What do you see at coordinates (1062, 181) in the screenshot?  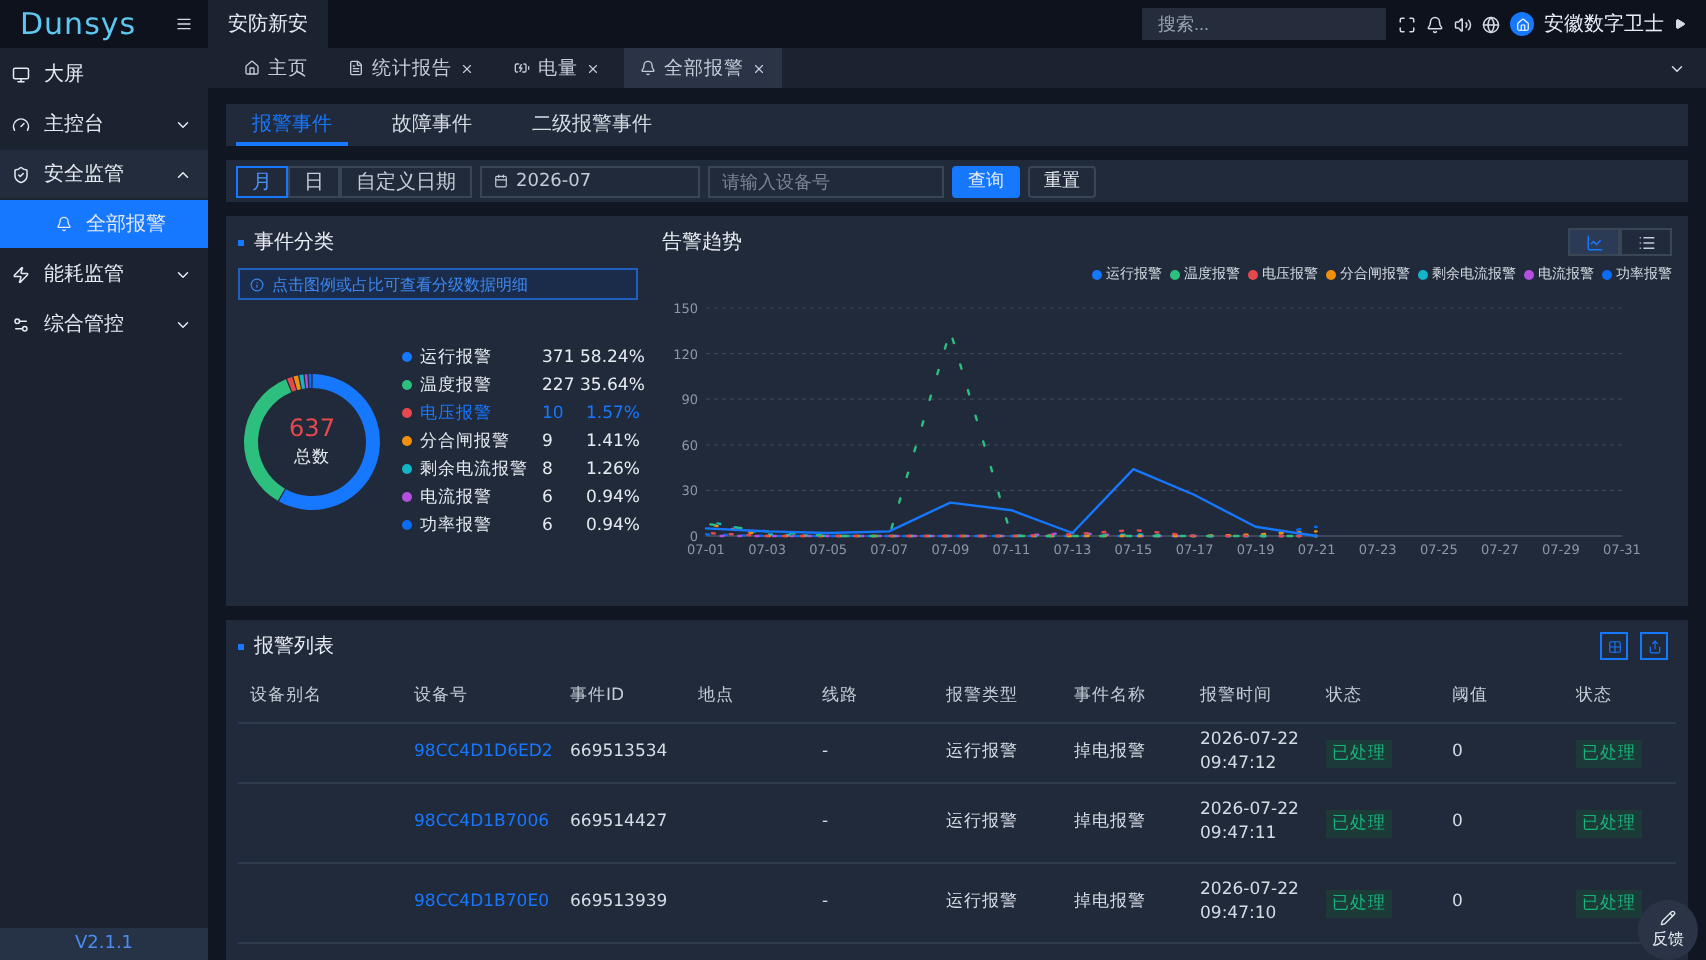 I see `reset-button: 重置` at bounding box center [1062, 181].